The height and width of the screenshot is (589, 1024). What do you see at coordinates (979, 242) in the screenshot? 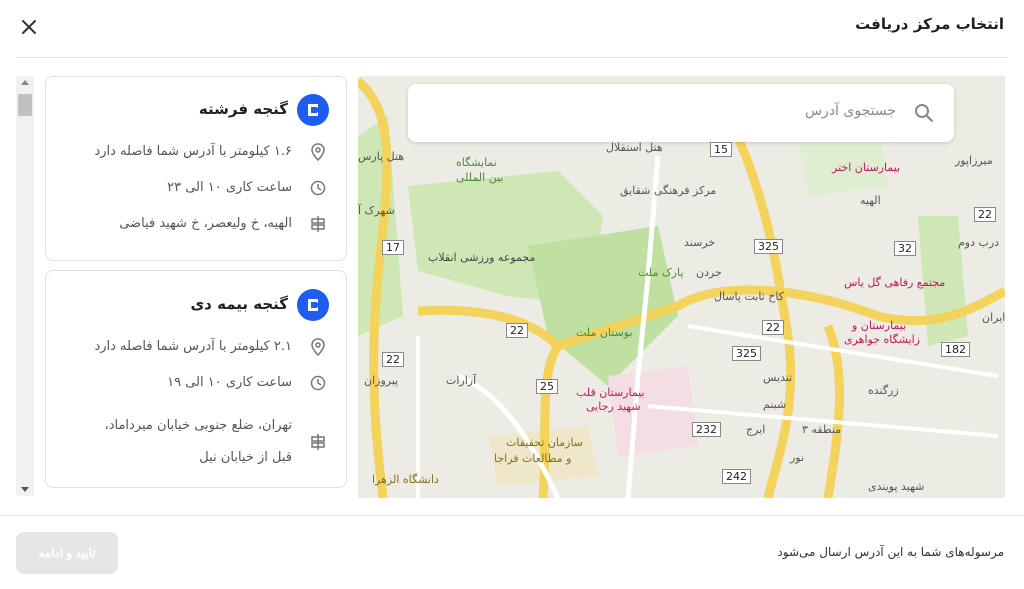
I see `map-label: درب دوم` at bounding box center [979, 242].